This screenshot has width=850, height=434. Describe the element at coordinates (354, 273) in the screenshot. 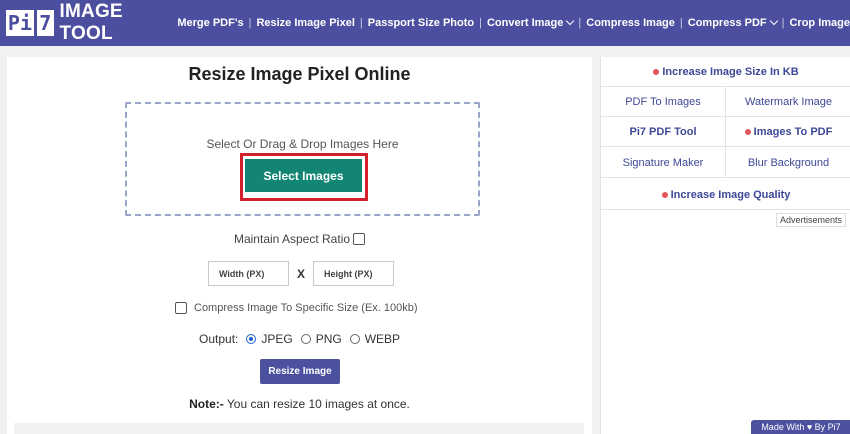

I see `height-input: Height (PX)` at that location.